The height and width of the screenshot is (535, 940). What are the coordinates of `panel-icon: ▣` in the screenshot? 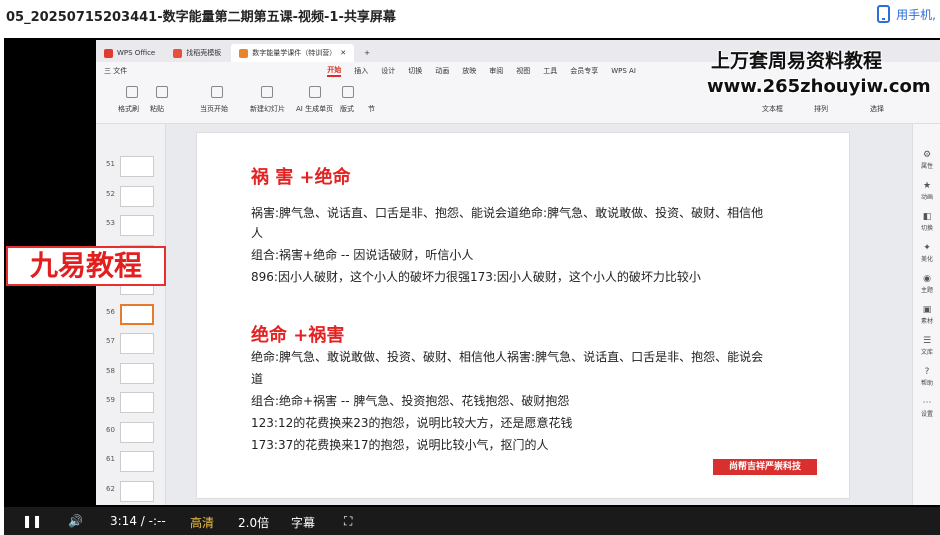 It's located at (927, 310).